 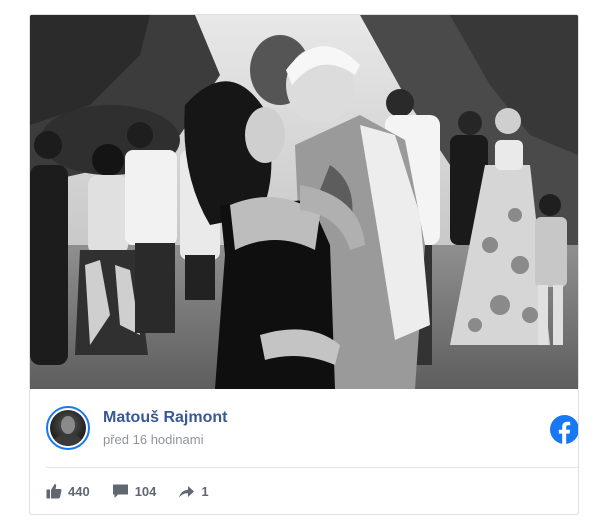 What do you see at coordinates (153, 439) in the screenshot?
I see `post-timestamp: před 16 hodinami` at bounding box center [153, 439].